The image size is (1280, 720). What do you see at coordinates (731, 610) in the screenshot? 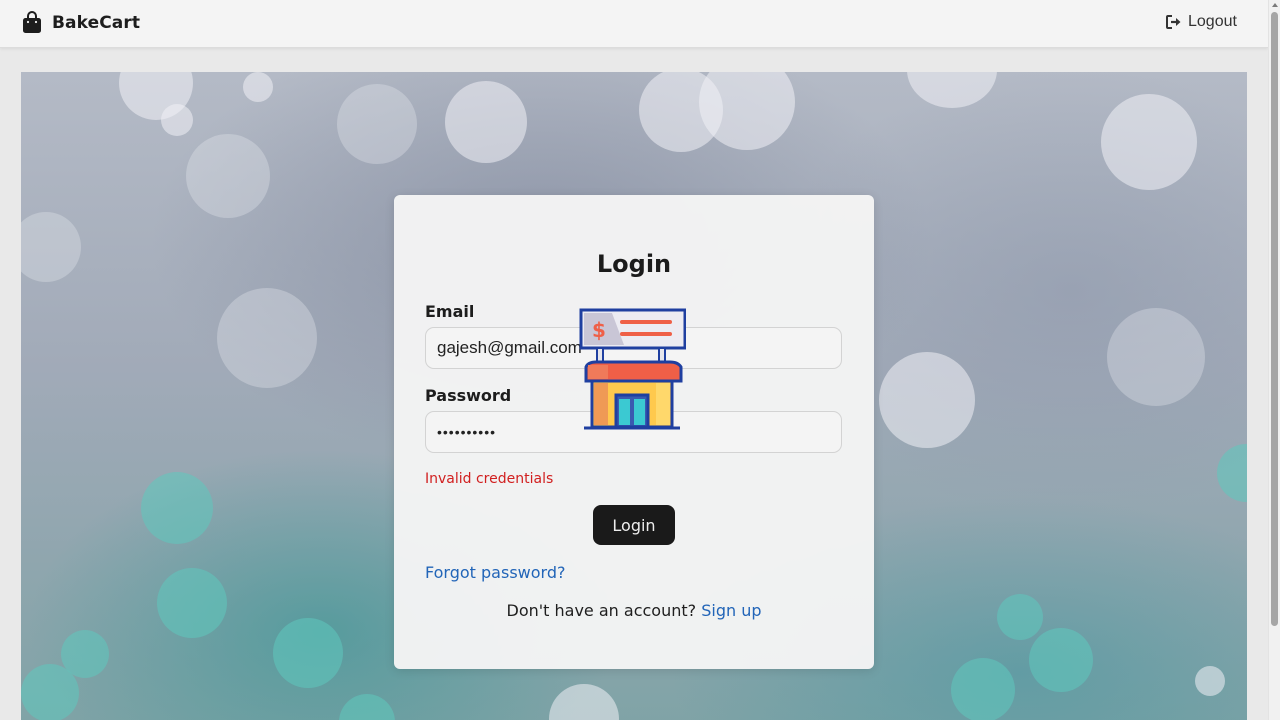
I see `signup-link: Sign up` at bounding box center [731, 610].